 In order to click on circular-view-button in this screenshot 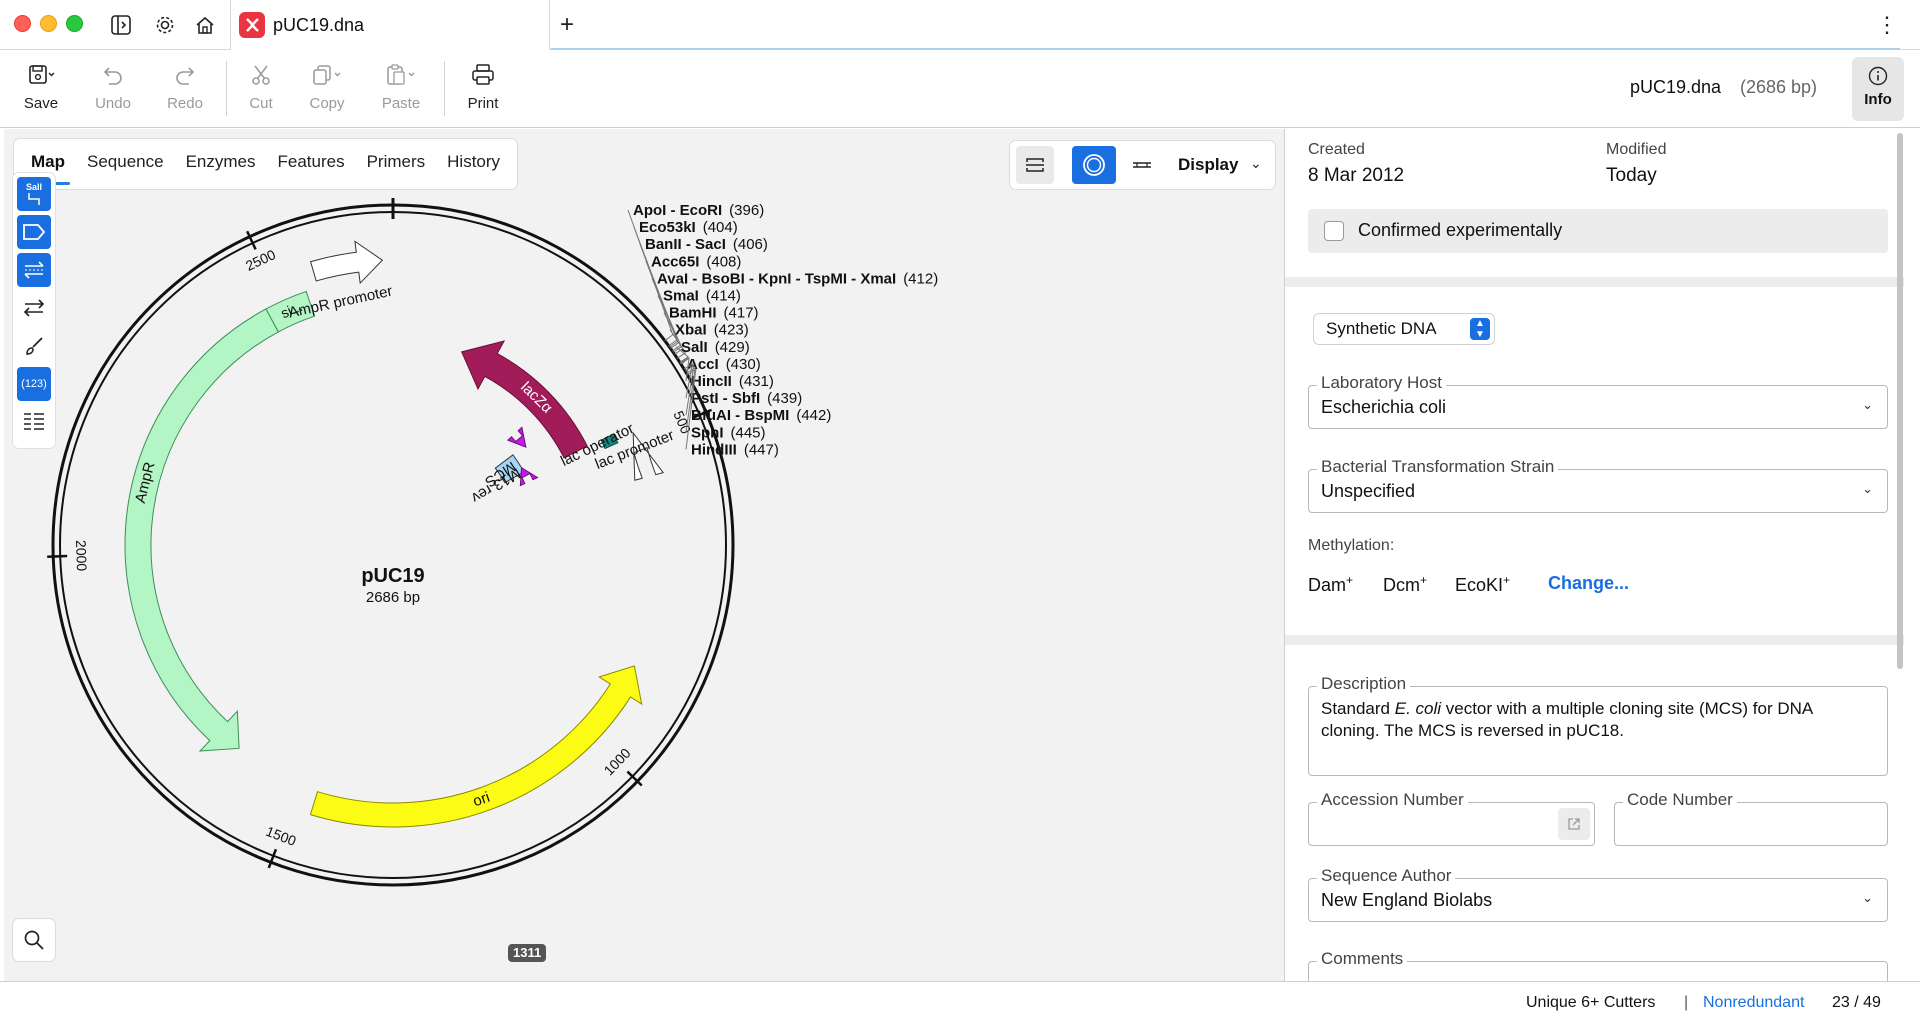, I will do `click(1094, 165)`.